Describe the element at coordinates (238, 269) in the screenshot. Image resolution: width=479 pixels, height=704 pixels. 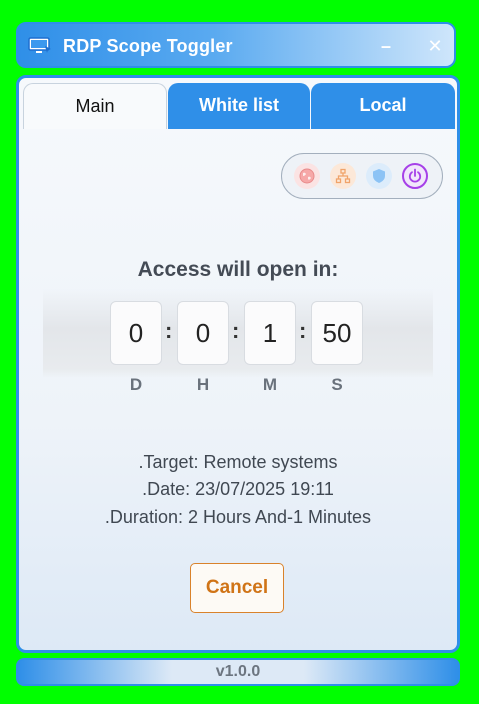
I see `access-title: Access will open in:` at that location.